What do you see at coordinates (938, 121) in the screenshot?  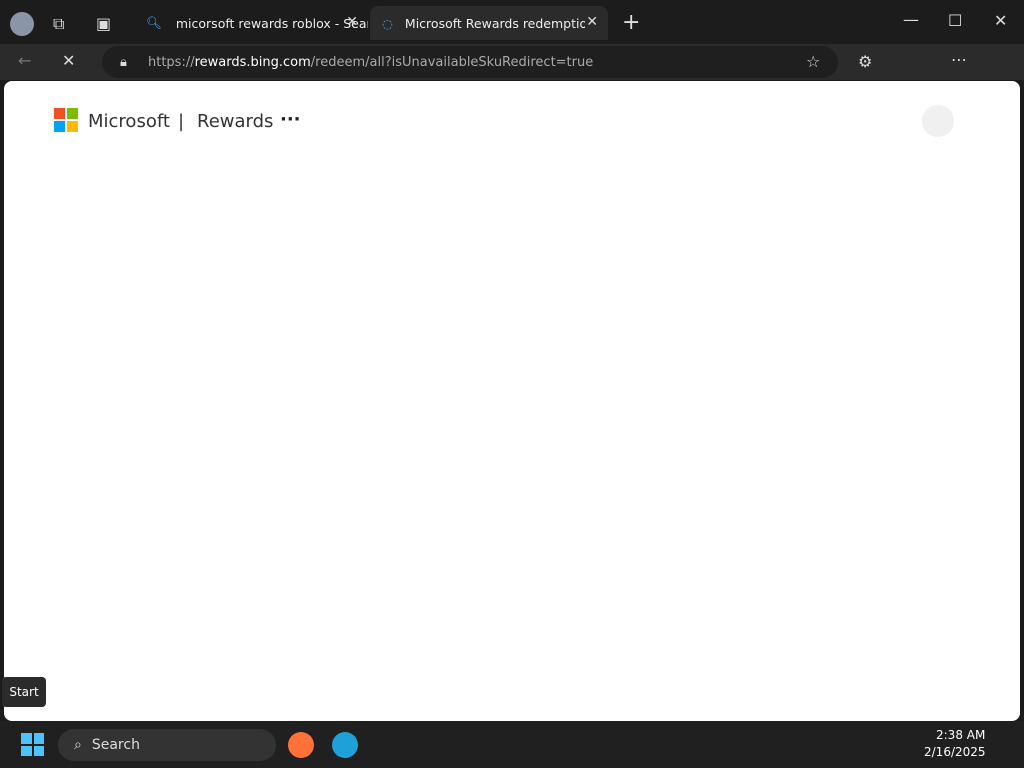 I see `account-button` at bounding box center [938, 121].